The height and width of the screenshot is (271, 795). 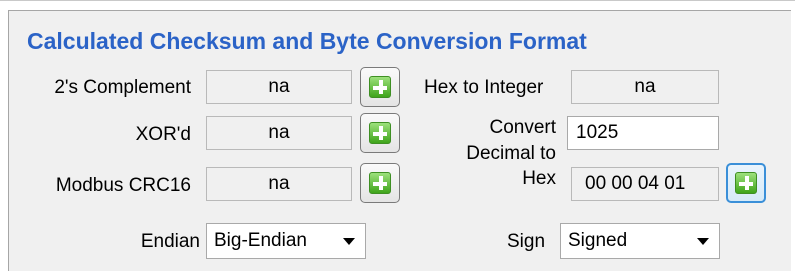 I want to click on convert-label-line1: Convert, so click(x=522, y=127).